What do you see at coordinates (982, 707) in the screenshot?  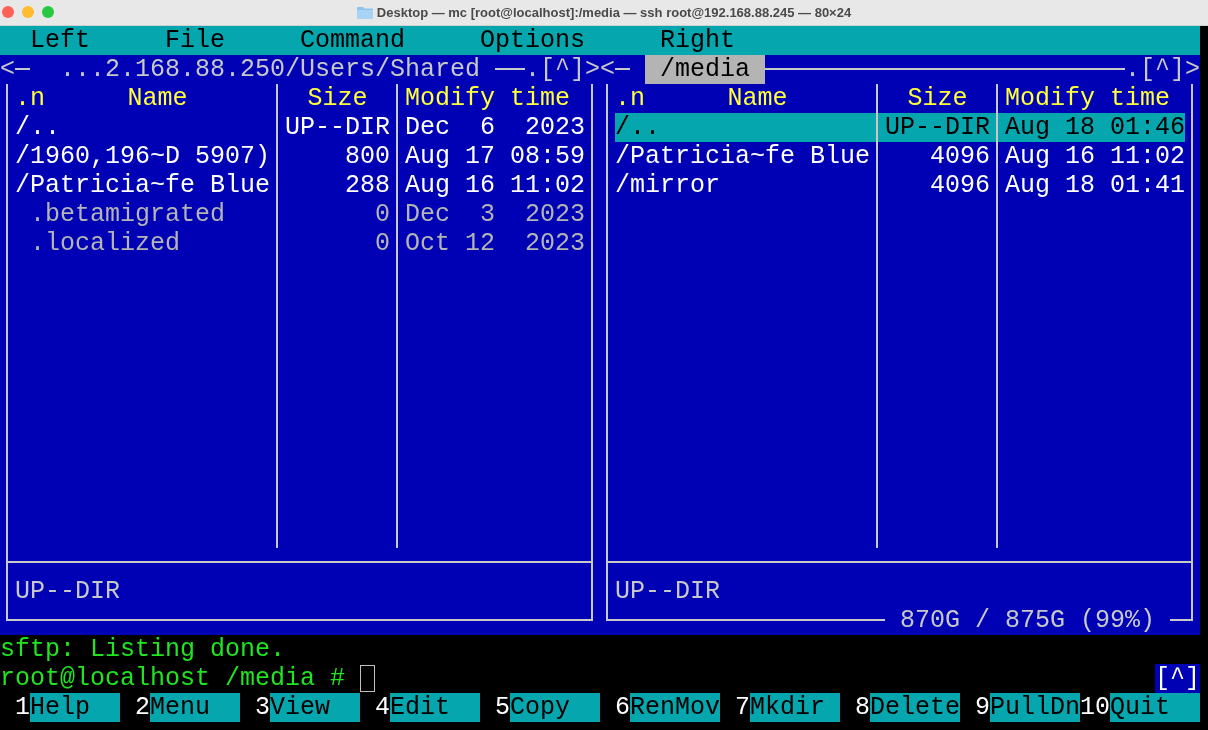 I see `function-key-number: 9` at bounding box center [982, 707].